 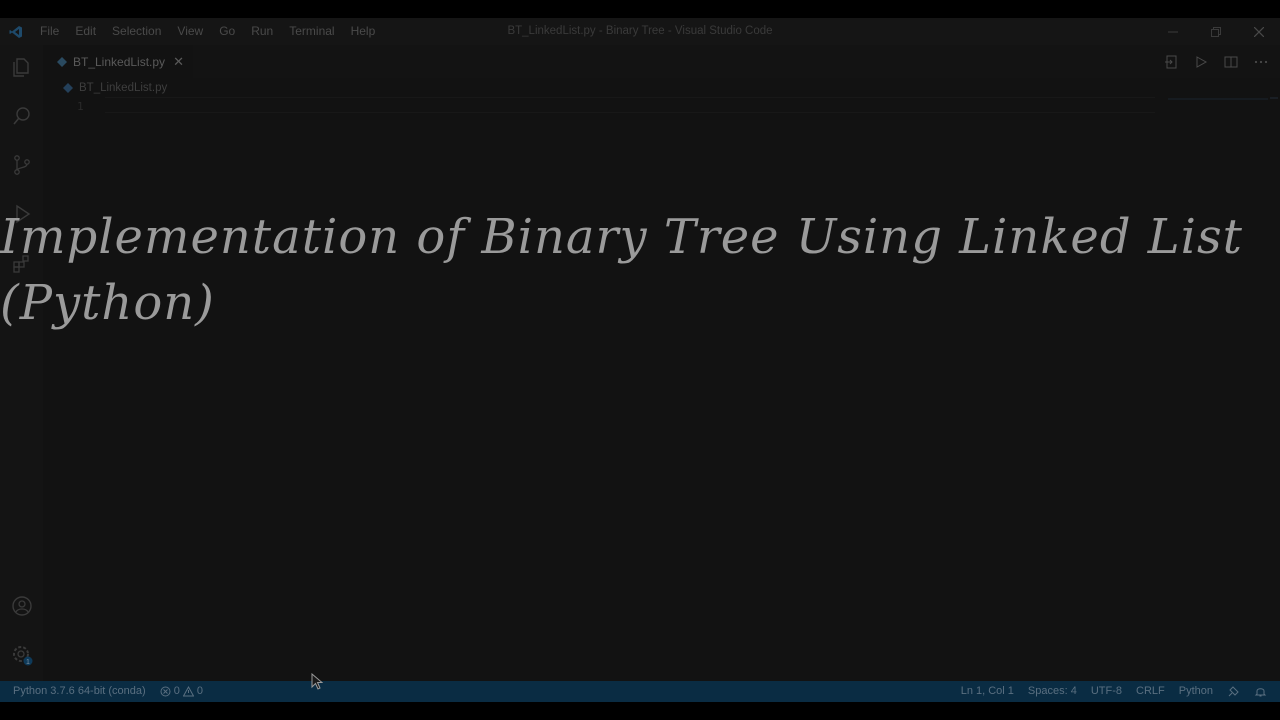 I want to click on tab-bt-linkedlist: BT_LinkedList.py ✕, so click(x=118, y=61).